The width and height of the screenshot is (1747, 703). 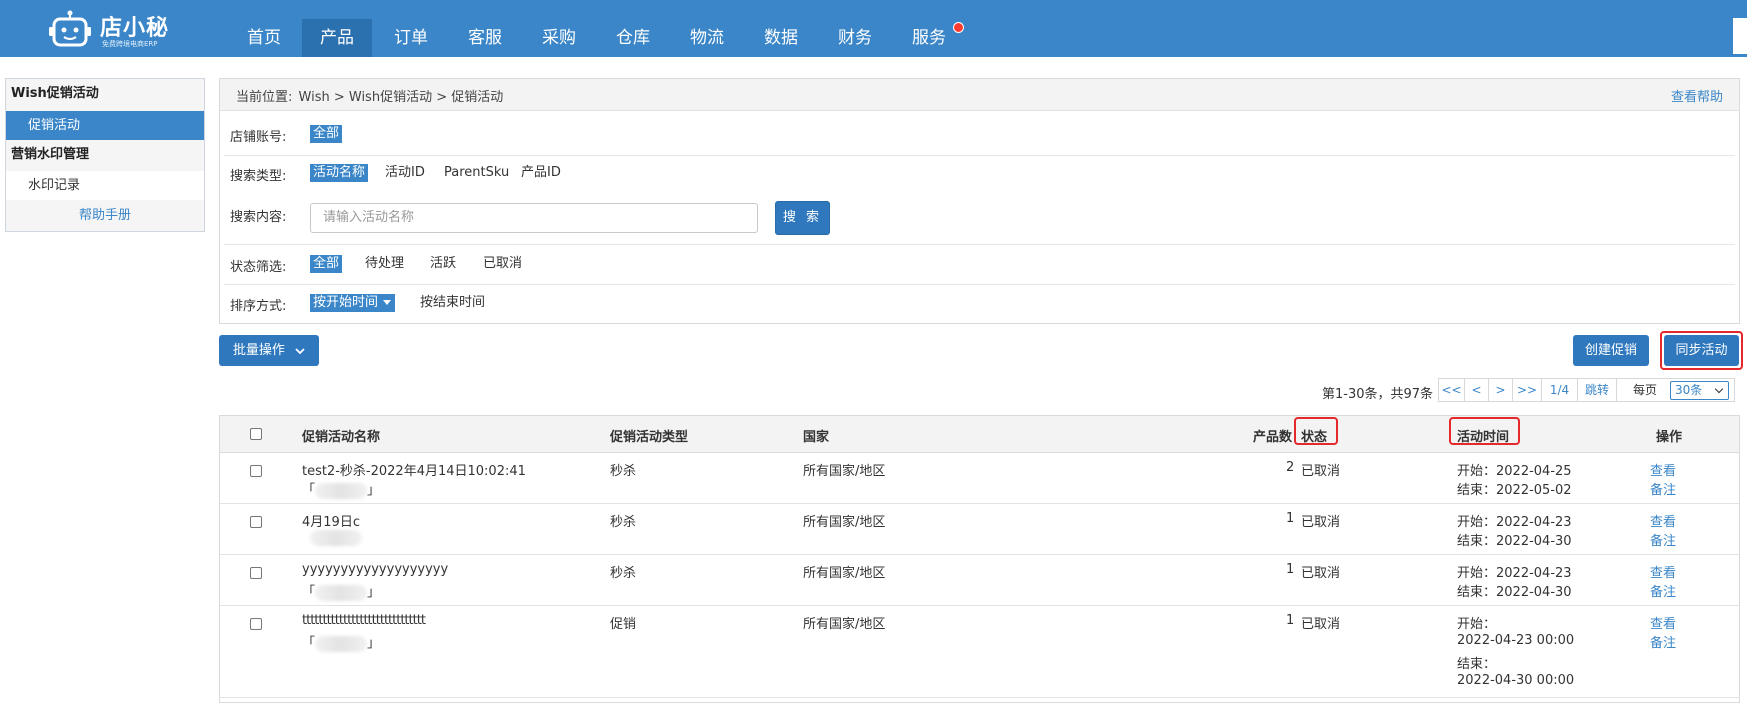 I want to click on search-button: 搜 索, so click(x=802, y=218).